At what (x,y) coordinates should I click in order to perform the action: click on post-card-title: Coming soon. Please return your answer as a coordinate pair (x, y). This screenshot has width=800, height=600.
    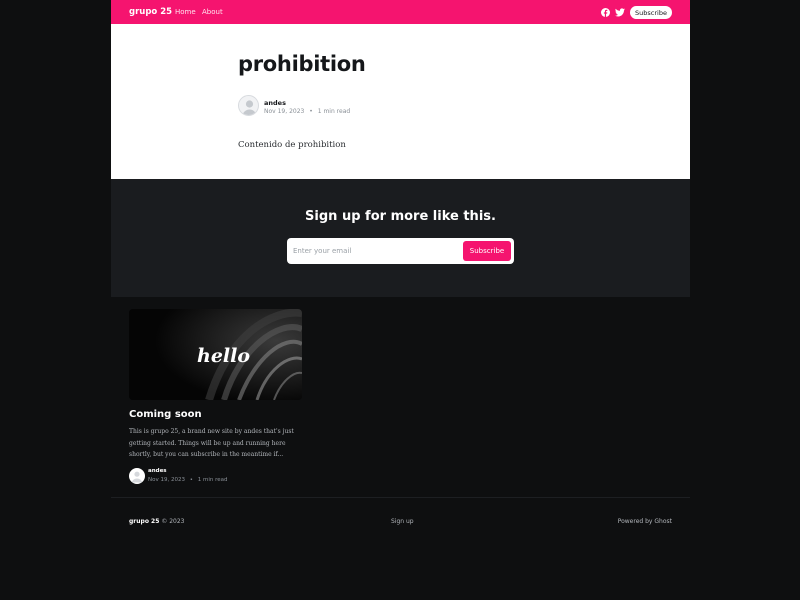
    Looking at the image, I should click on (165, 414).